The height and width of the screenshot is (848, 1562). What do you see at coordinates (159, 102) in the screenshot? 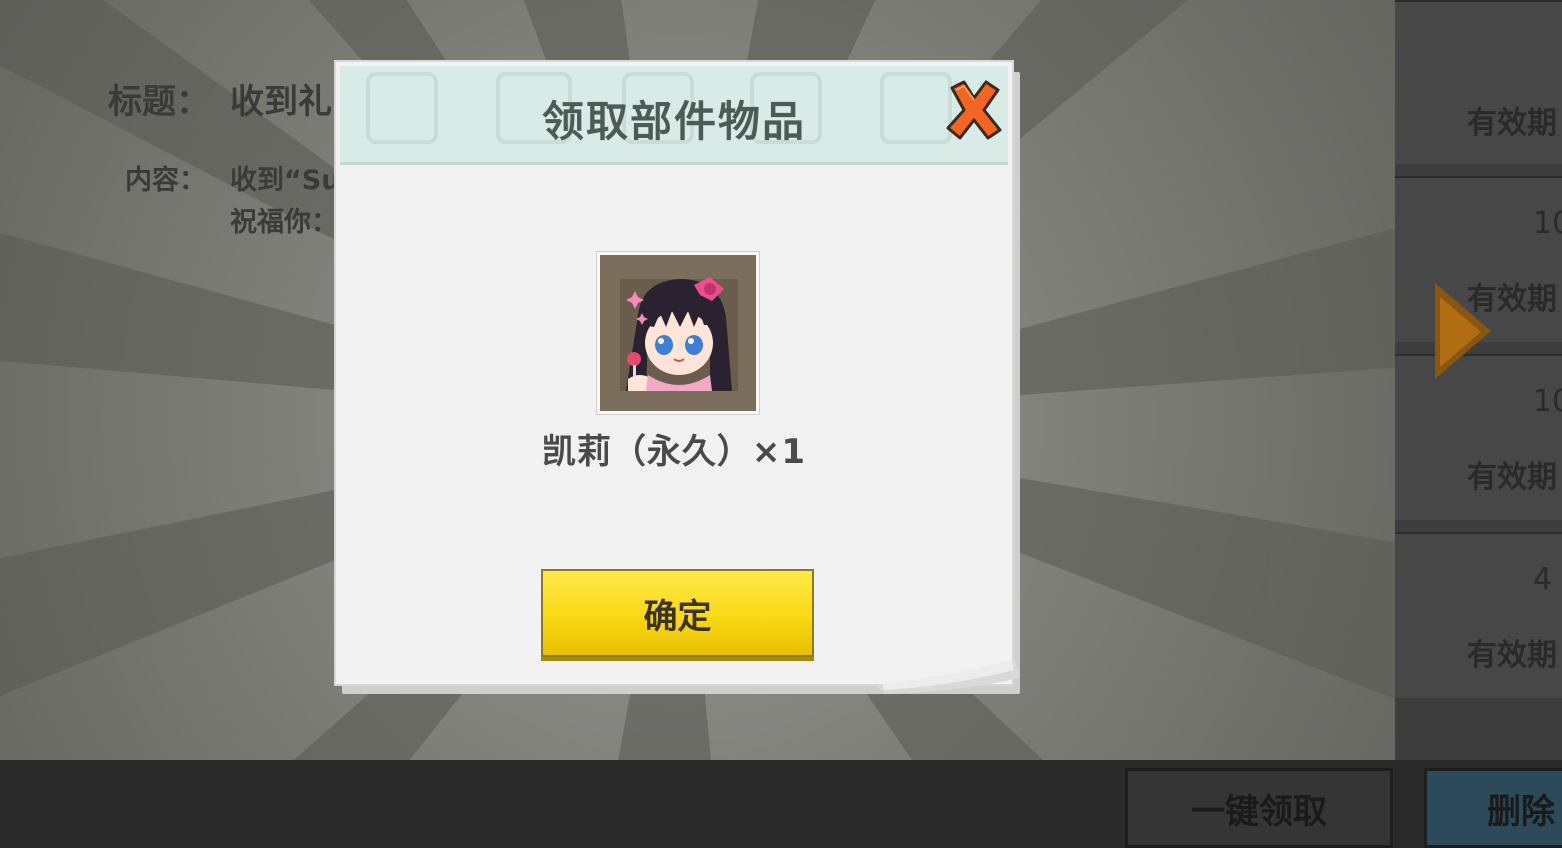
I see `mail-title-label: 标题：` at bounding box center [159, 102].